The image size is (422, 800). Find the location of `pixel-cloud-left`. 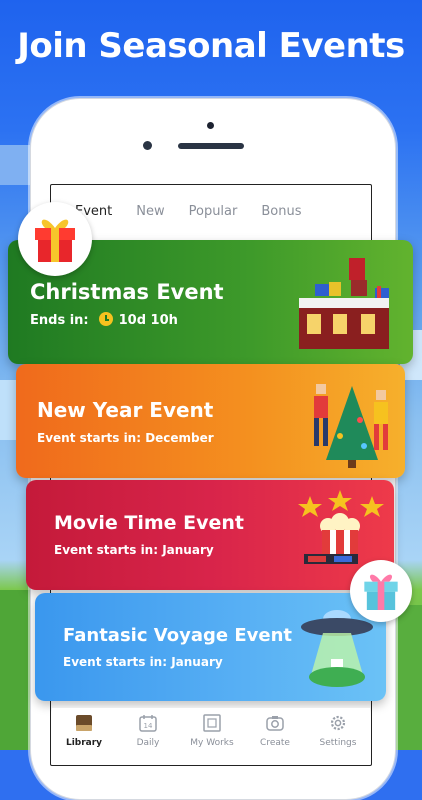

pixel-cloud-left is located at coordinates (15, 165).